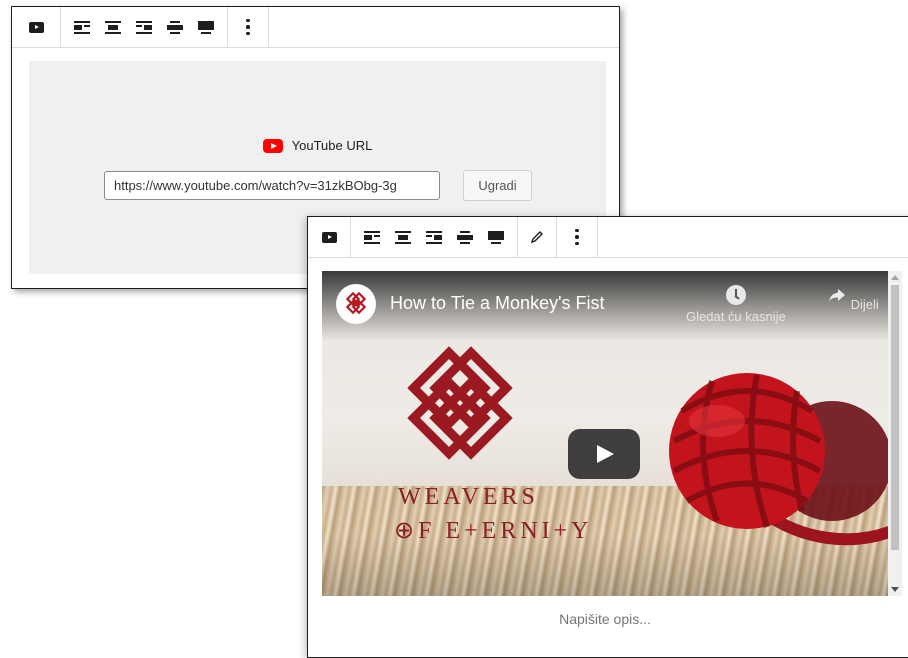  I want to click on scrollbar, so click(895, 433).